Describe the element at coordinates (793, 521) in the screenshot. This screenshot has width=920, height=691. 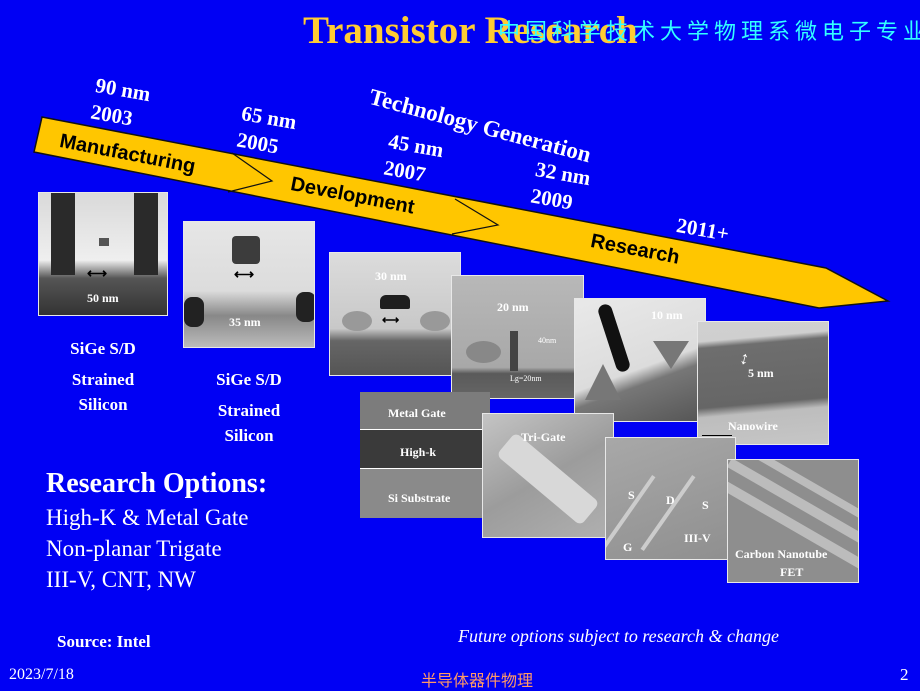
I see `sem-image-cnt-fet: Carbon Nanotube FET` at that location.